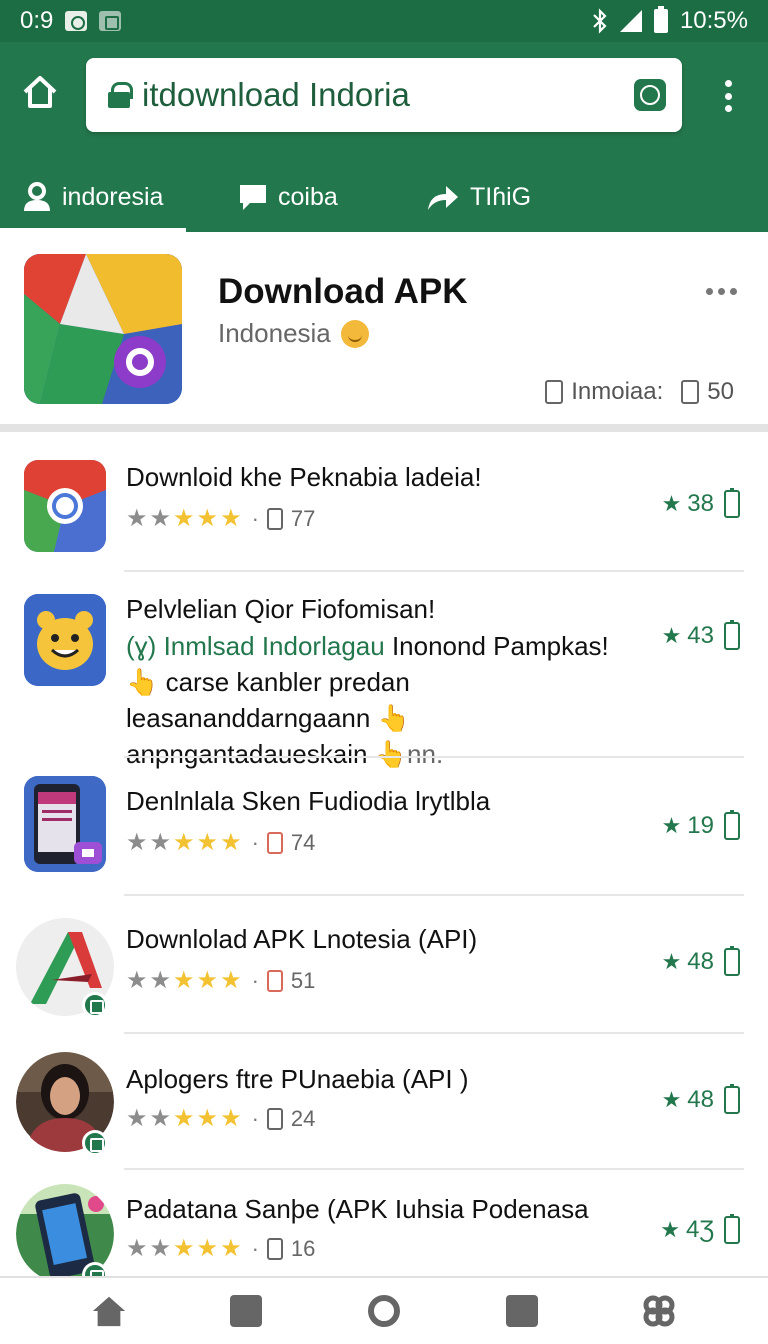 The height and width of the screenshot is (1344, 768). I want to click on download-count: 77, so click(303, 518).